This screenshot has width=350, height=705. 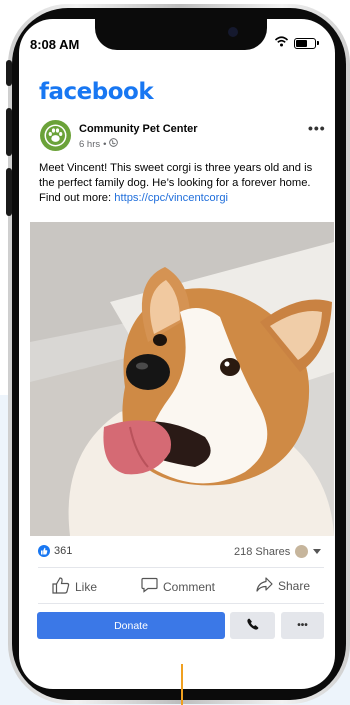 I want to click on donate-button: Donate, so click(x=131, y=625).